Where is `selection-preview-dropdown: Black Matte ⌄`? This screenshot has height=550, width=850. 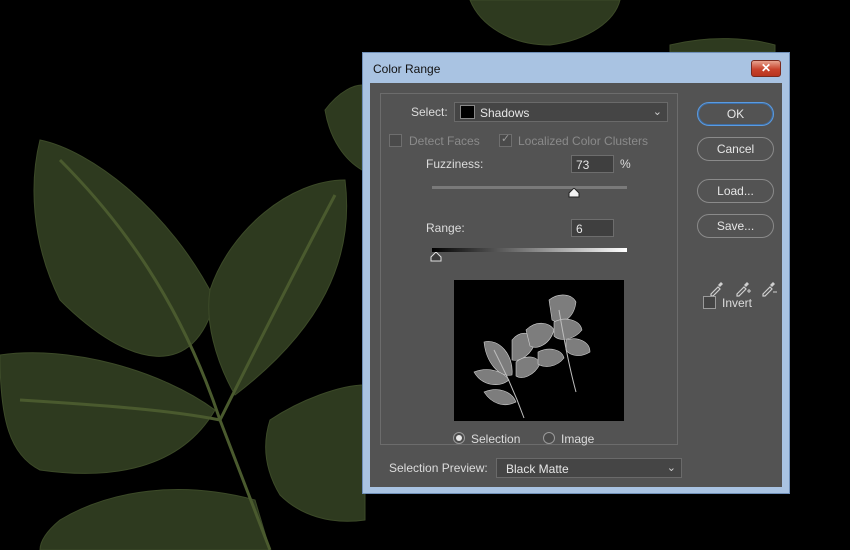 selection-preview-dropdown: Black Matte ⌄ is located at coordinates (589, 468).